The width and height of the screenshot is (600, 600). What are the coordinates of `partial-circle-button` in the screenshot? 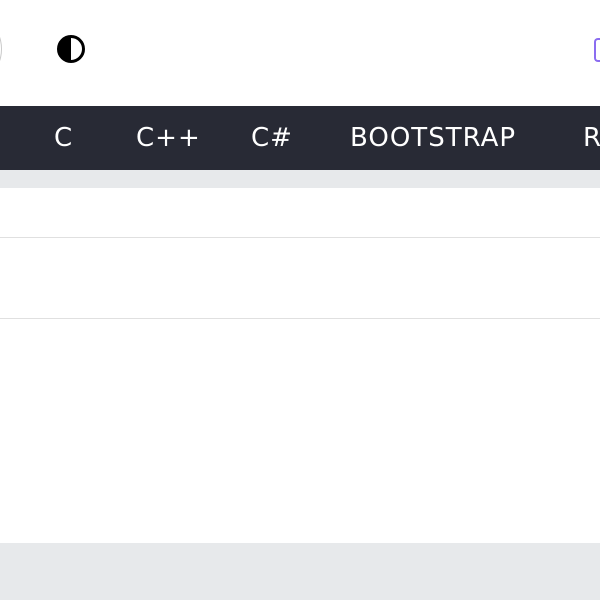 It's located at (1, 49).